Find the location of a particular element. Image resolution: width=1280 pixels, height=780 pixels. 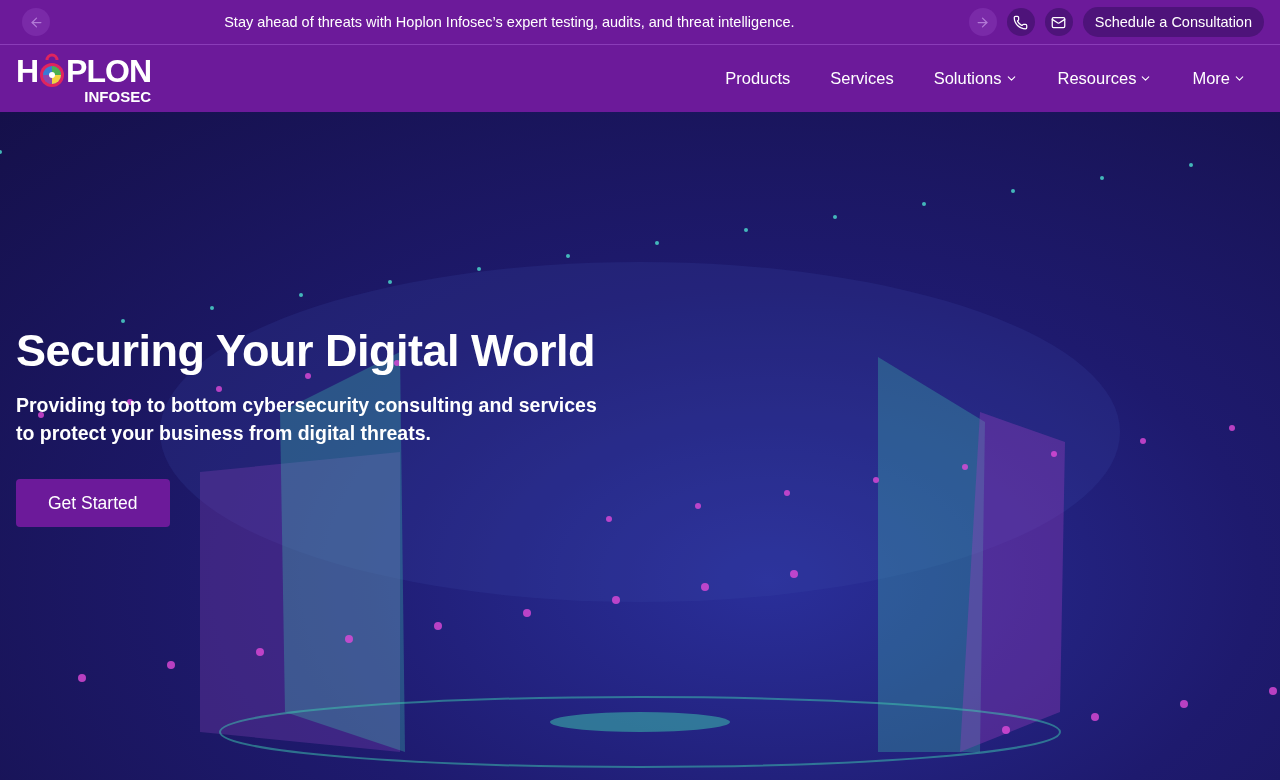

nav-link: Products is located at coordinates (758, 78).